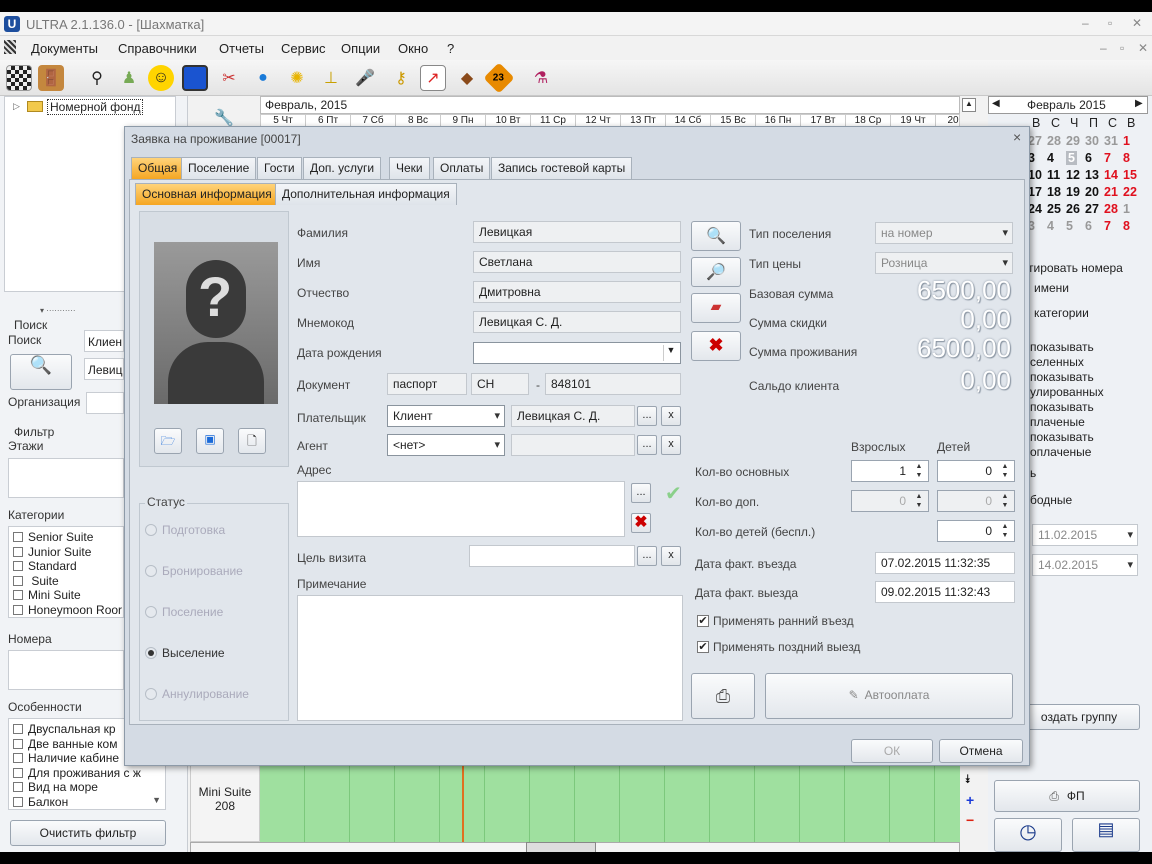  I want to click on agent-name-field, so click(573, 445).